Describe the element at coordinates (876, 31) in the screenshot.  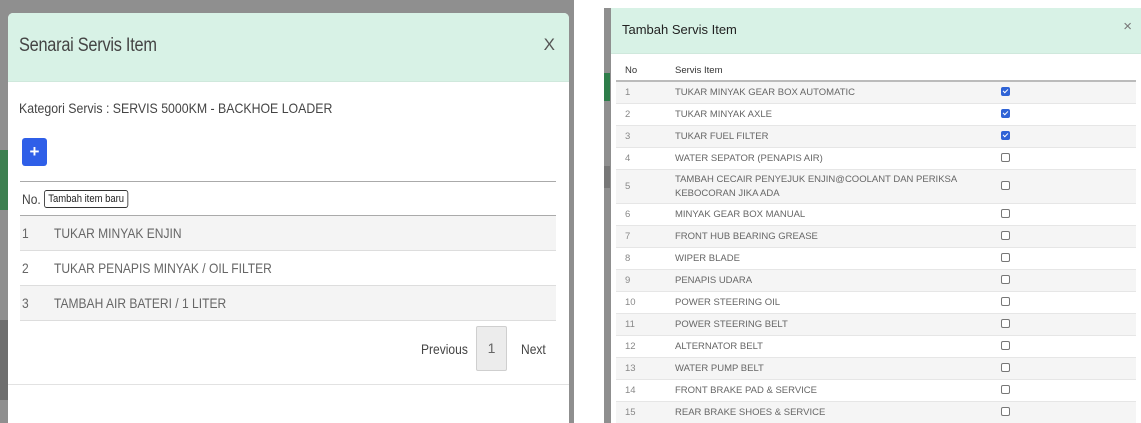
I see `modal-header: Tambah Servis Item ×` at that location.